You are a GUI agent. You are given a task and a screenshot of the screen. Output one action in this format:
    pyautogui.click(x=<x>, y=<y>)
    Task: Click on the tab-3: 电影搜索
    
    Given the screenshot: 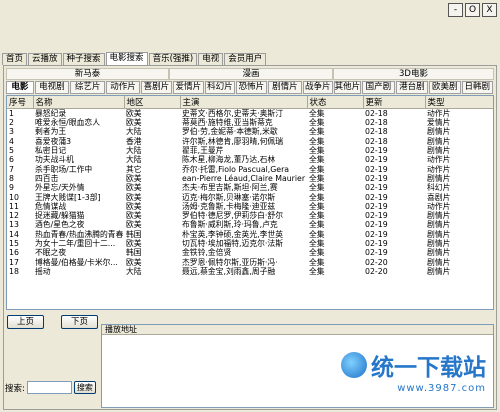 What is the action you would take?
    pyautogui.click(x=126, y=58)
    